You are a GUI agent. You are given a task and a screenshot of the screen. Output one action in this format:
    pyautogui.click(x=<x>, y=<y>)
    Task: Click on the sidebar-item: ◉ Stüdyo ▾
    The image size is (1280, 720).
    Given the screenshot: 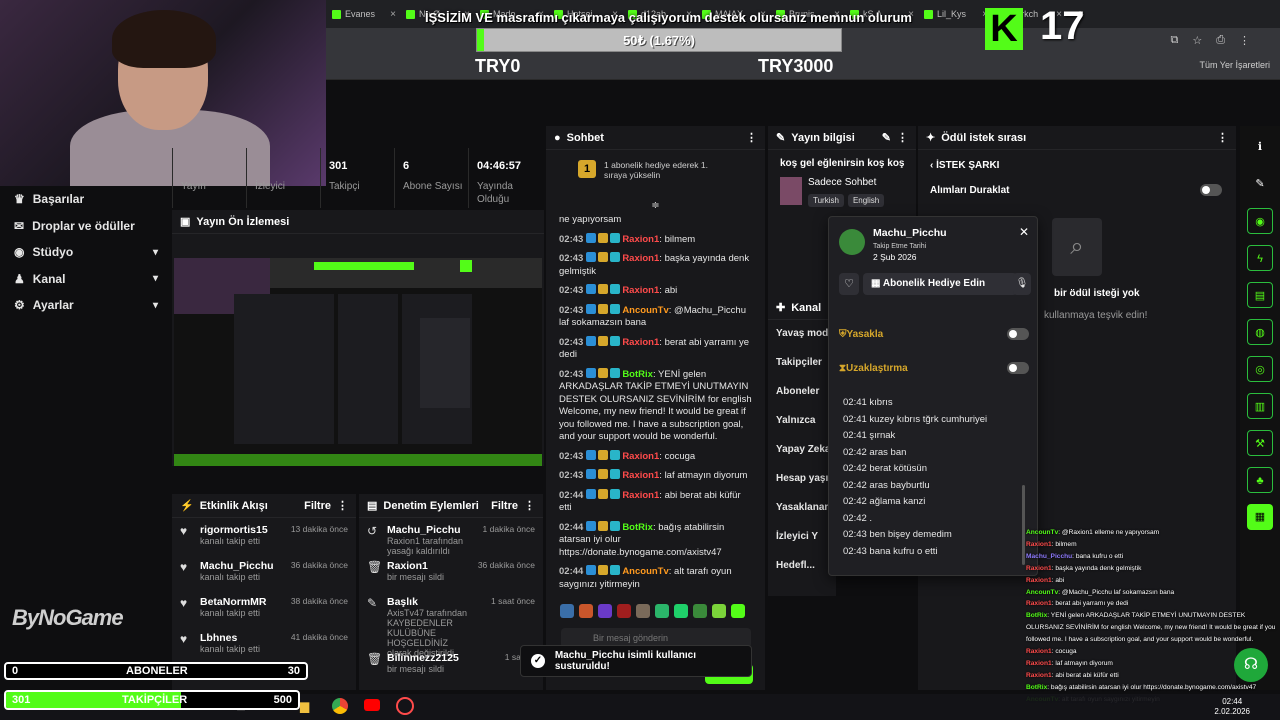 What is the action you would take?
    pyautogui.click(x=86, y=252)
    